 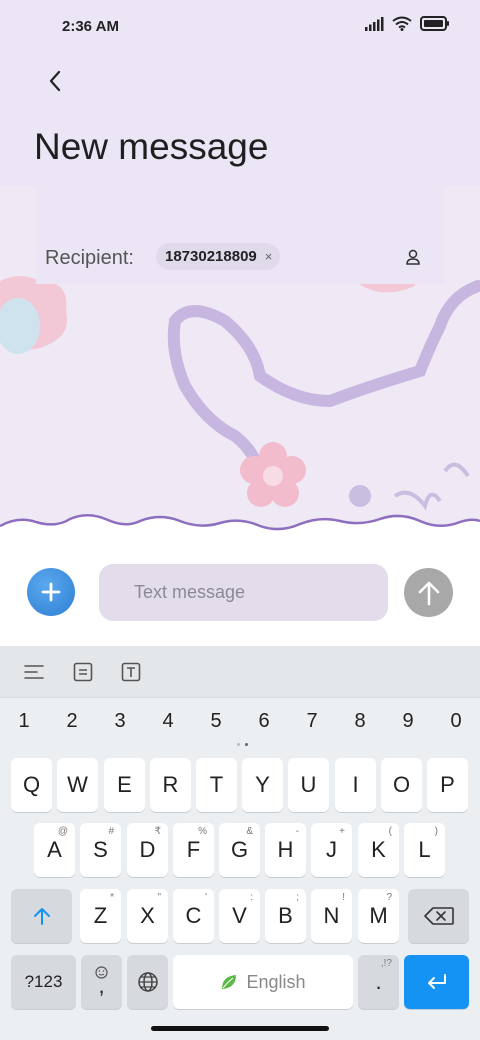 I want to click on key-3: 3, so click(x=120, y=721).